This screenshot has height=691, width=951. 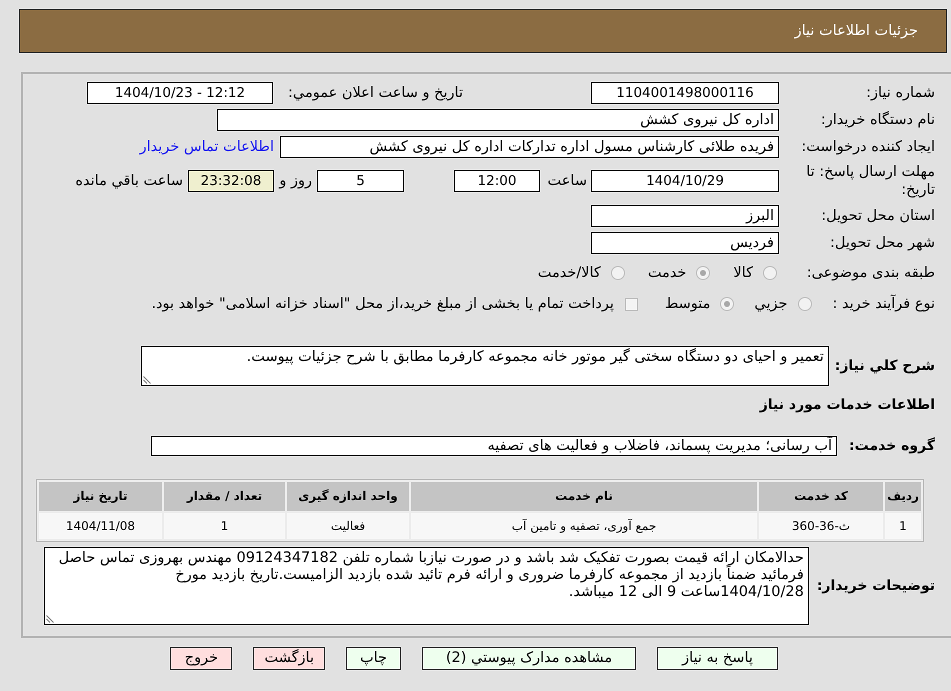 What do you see at coordinates (100, 497) in the screenshot?
I see `column-header: تاریخ نیاز` at bounding box center [100, 497].